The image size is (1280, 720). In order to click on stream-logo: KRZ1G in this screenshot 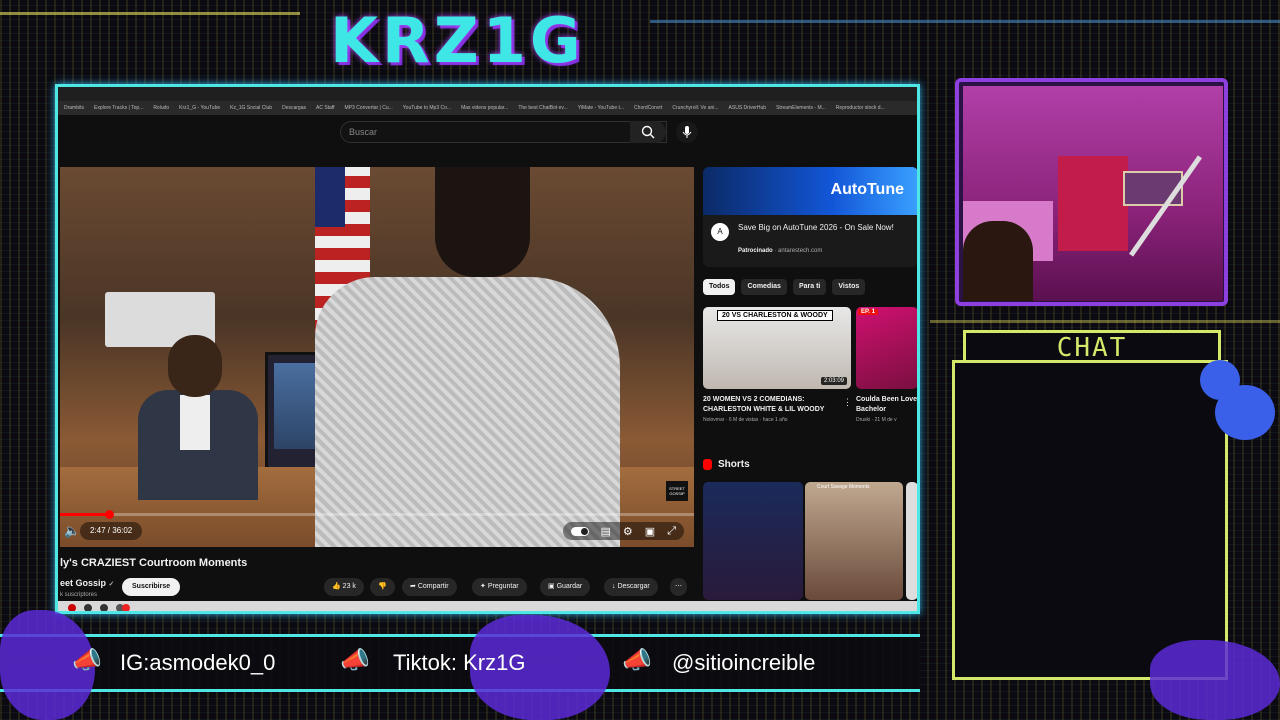, I will do `click(457, 40)`.